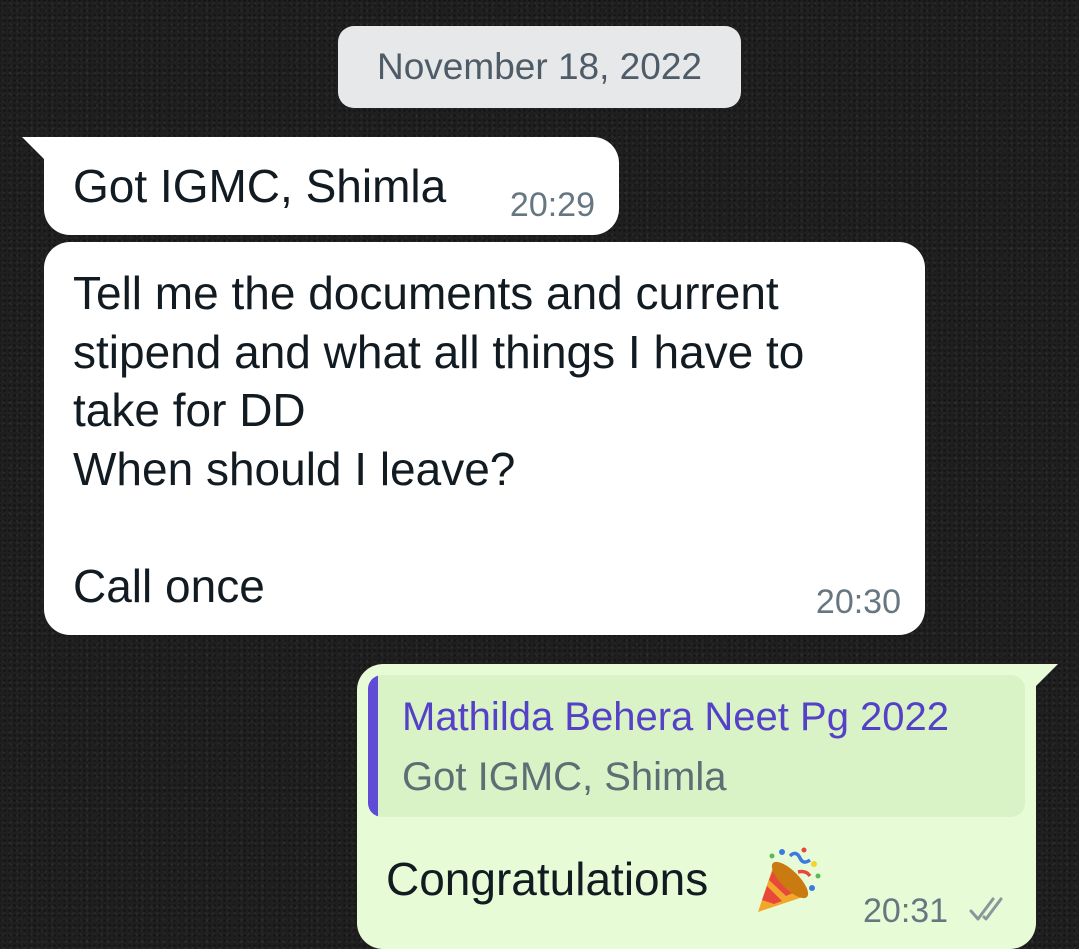 This screenshot has width=1079, height=949. What do you see at coordinates (1047, 675) in the screenshot?
I see `outgoing-bubble-tail` at bounding box center [1047, 675].